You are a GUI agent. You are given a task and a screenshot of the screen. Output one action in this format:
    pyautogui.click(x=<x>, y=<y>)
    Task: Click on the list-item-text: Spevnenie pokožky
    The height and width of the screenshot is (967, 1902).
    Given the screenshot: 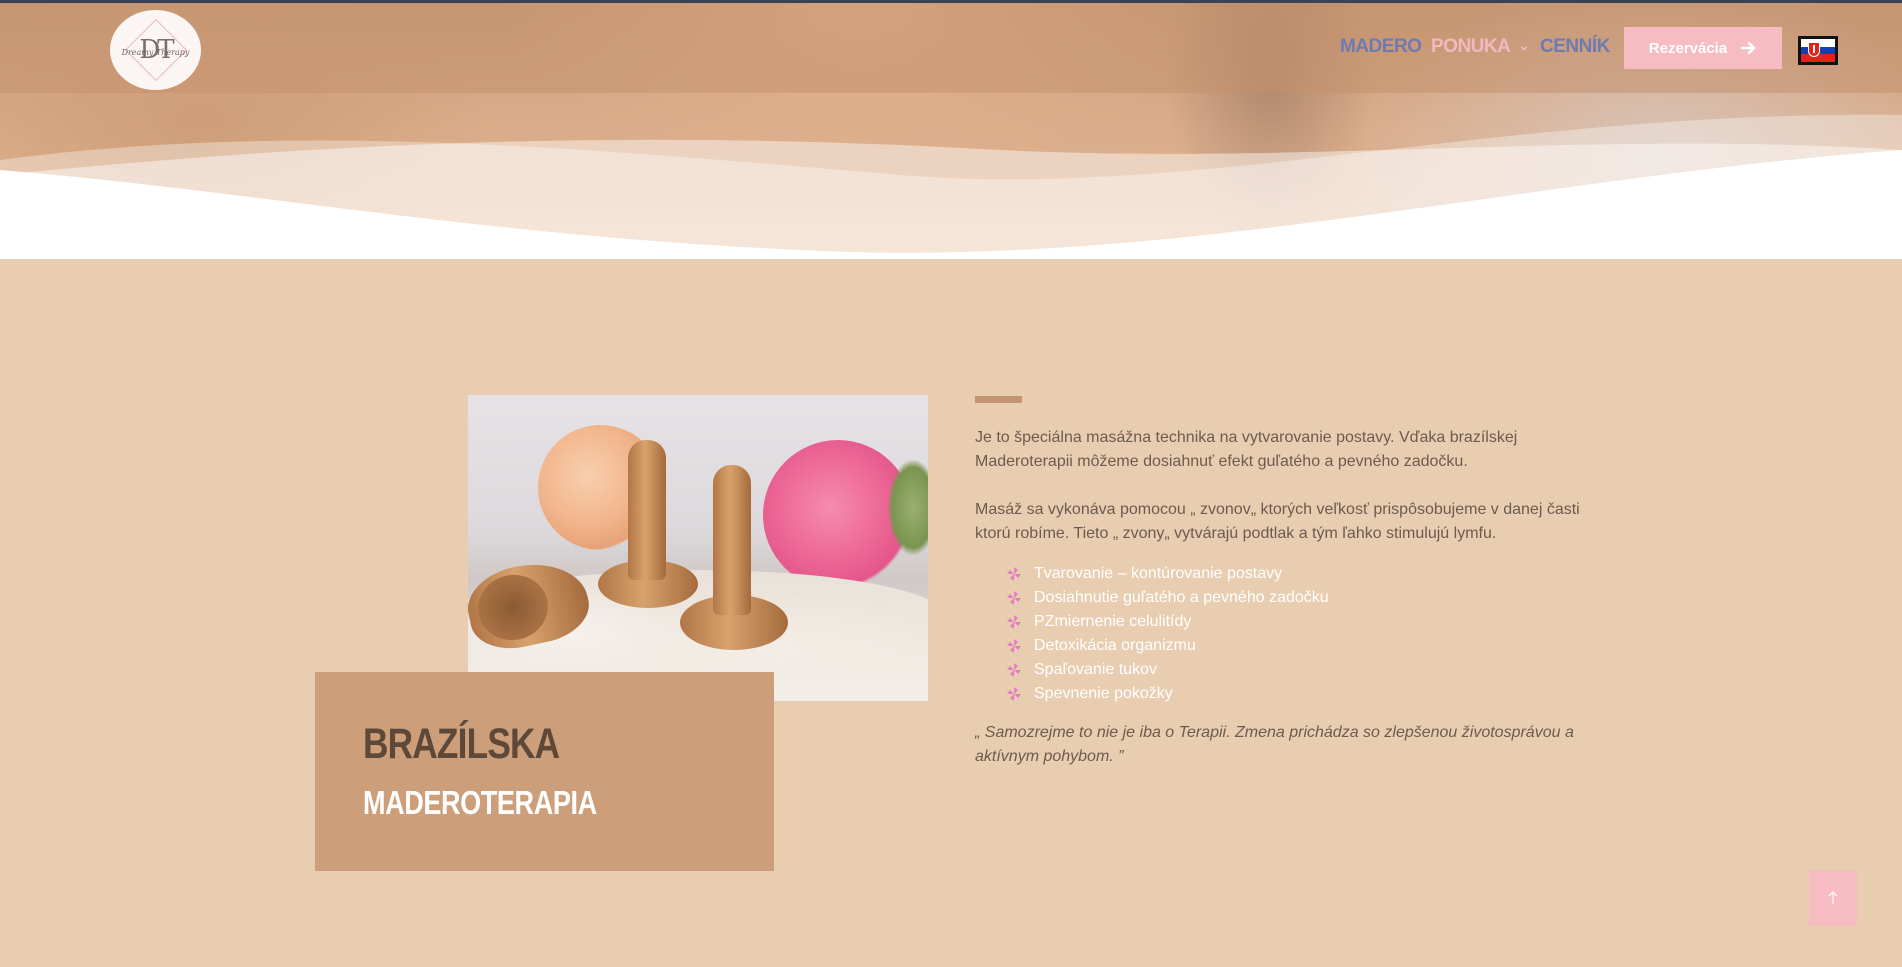 What is the action you would take?
    pyautogui.click(x=1103, y=693)
    